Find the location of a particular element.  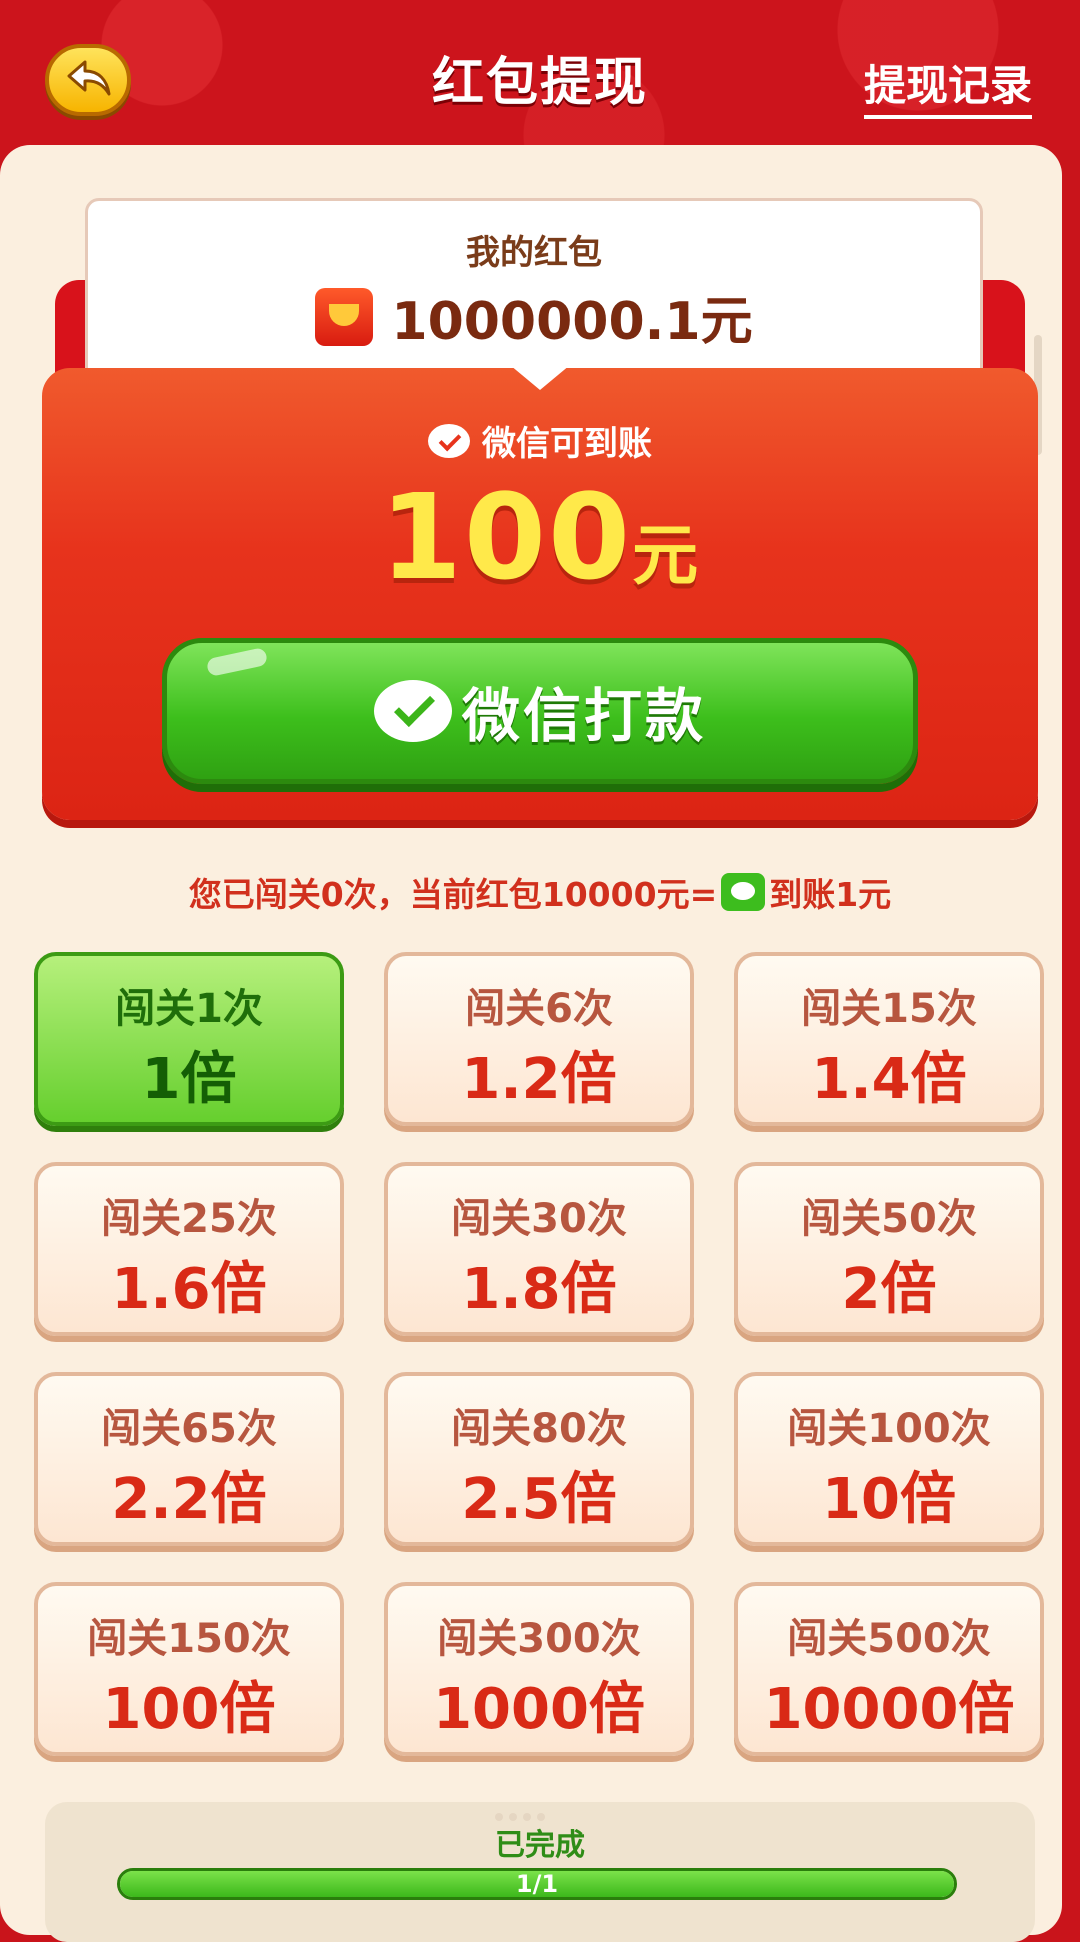

tier-multiplier: 2.5倍 is located at coordinates (539, 1499).